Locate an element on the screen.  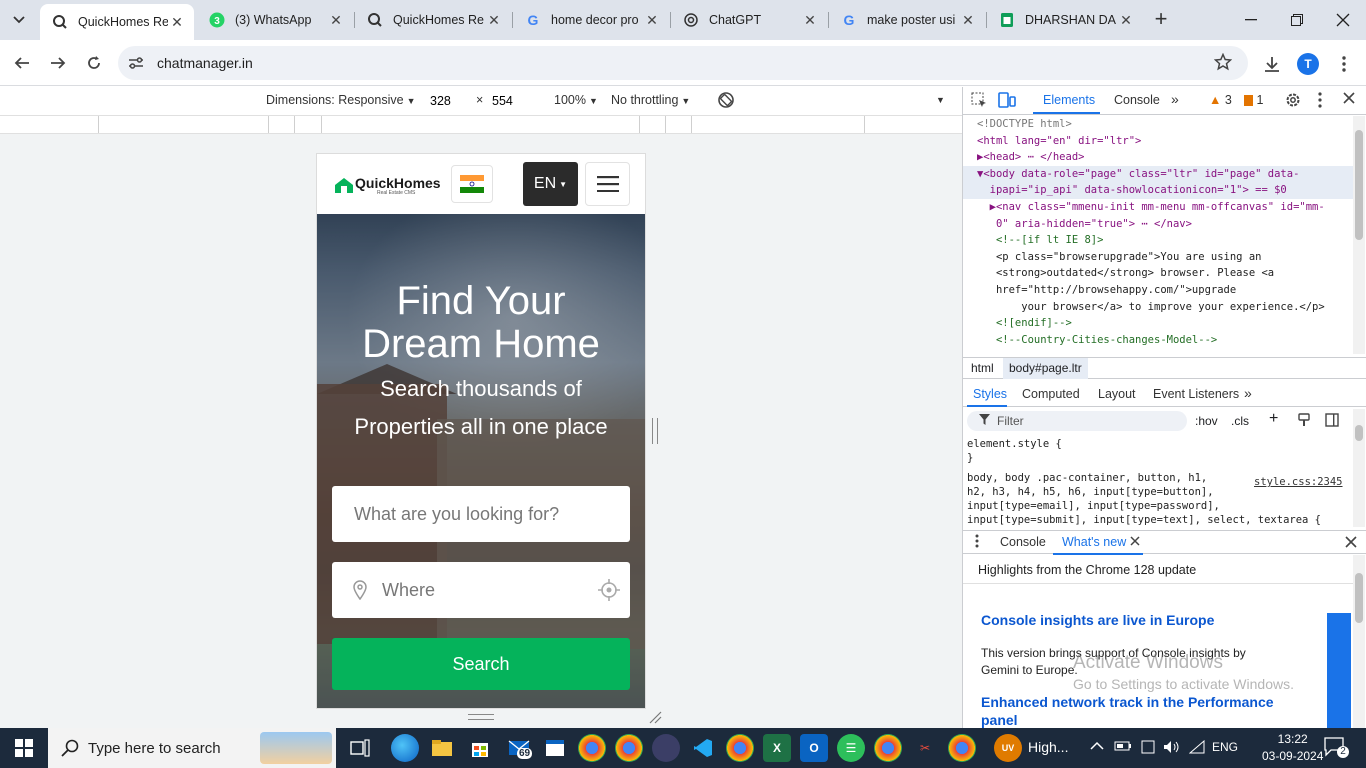
site-info-icon is located at coordinates (136, 63).